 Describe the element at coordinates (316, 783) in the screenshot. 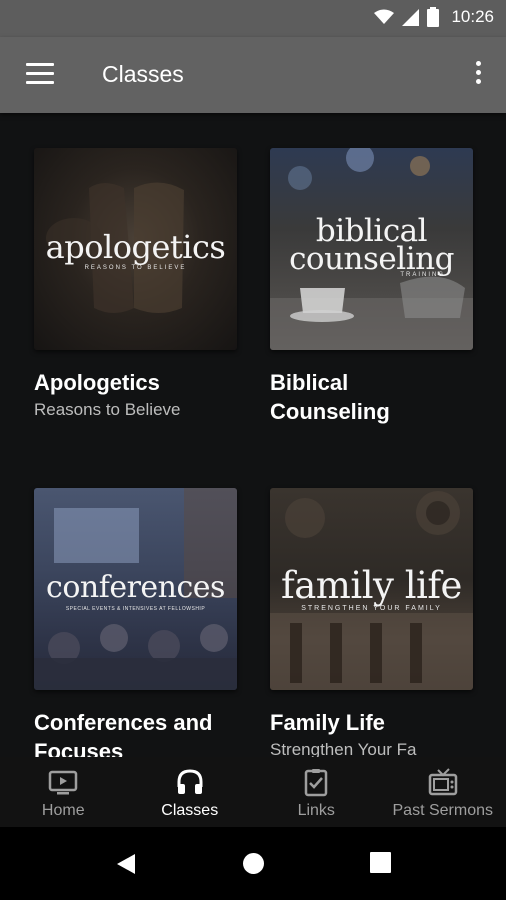

I see `clipboard-check-icon` at that location.